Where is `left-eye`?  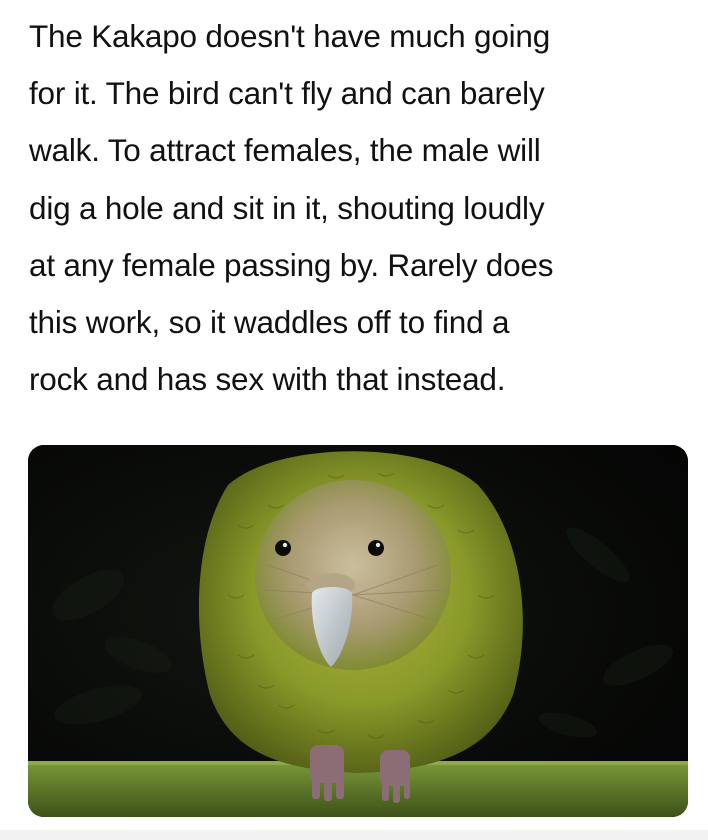
left-eye is located at coordinates (283, 548).